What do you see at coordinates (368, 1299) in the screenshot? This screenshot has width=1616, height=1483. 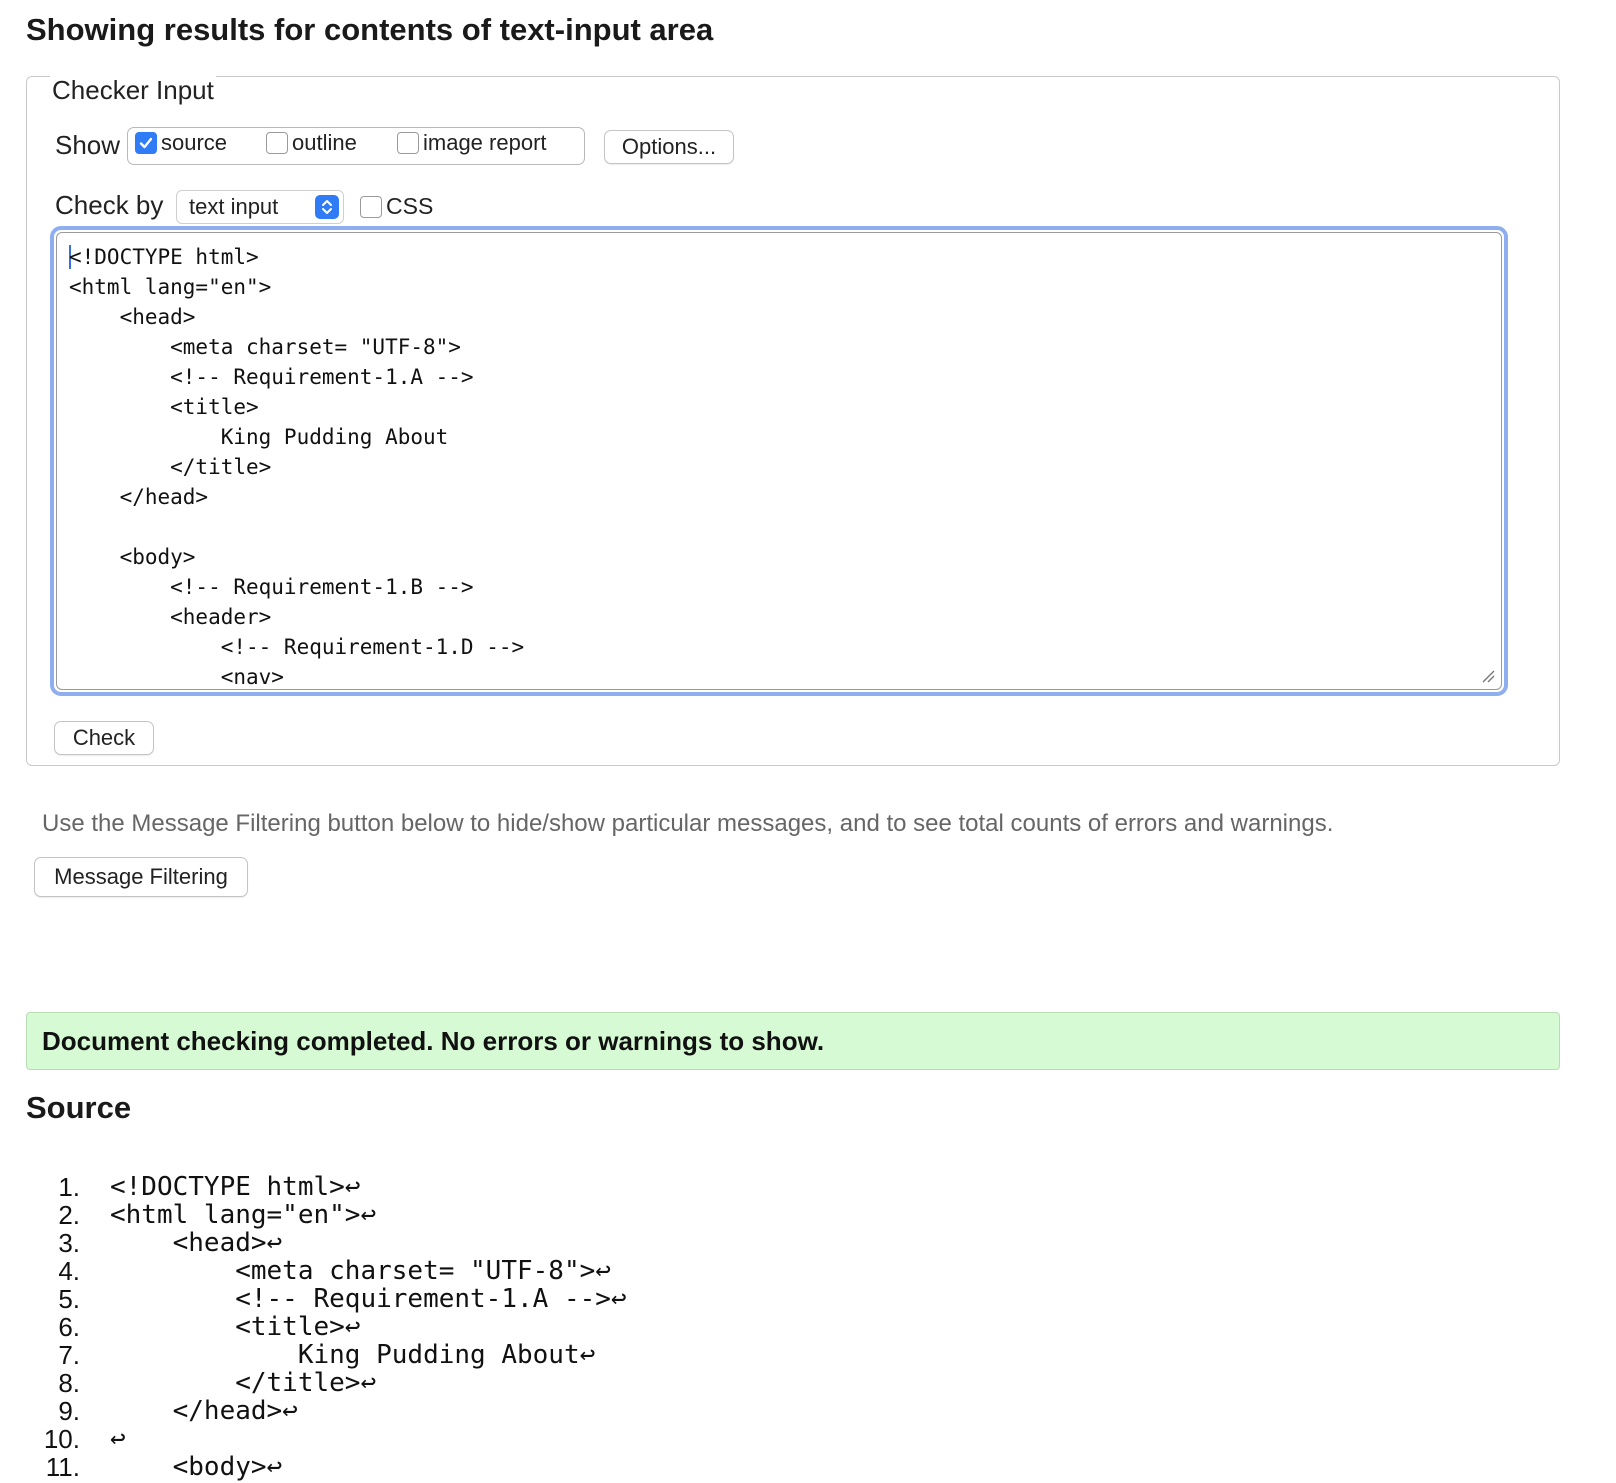 I see `source-line: <!-- Requirement-1.A -->↩` at bounding box center [368, 1299].